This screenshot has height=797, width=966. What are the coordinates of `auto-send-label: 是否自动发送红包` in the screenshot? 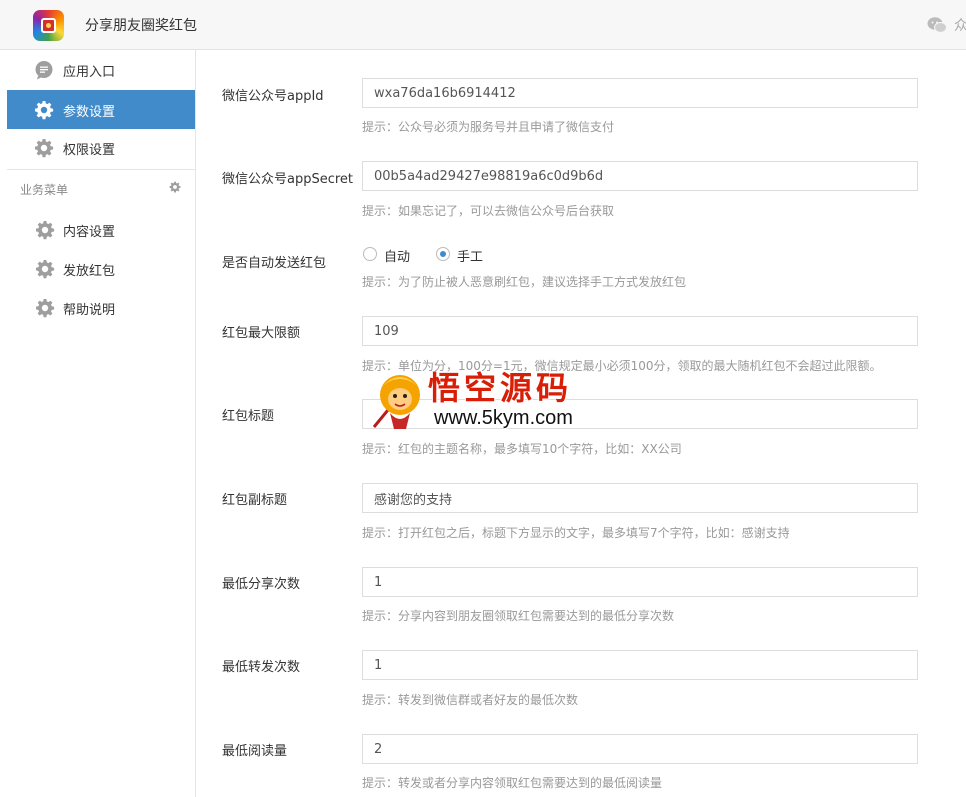 It's located at (274, 263).